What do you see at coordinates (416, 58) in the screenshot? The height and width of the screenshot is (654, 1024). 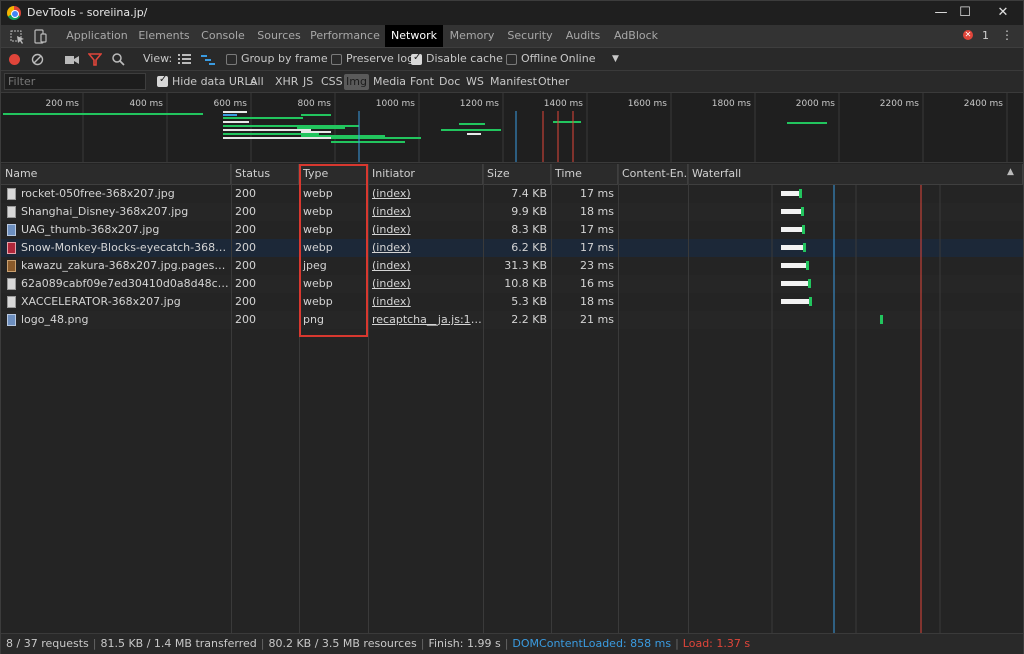 I see `disable-cache-checkbox` at bounding box center [416, 58].